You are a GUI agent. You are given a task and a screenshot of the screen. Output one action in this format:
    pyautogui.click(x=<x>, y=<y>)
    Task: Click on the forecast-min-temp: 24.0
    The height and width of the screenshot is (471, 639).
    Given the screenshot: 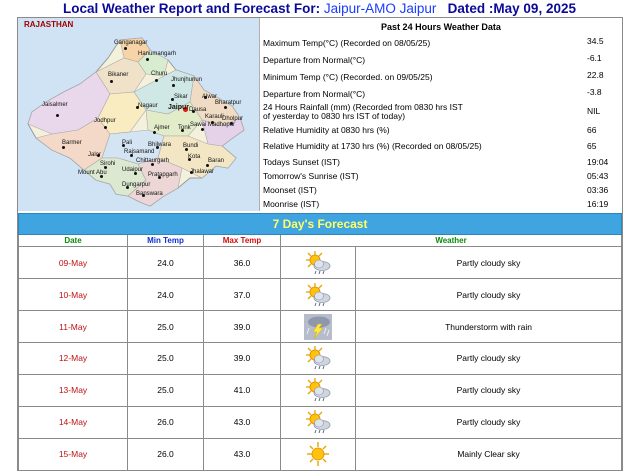 What is the action you would take?
    pyautogui.click(x=165, y=295)
    